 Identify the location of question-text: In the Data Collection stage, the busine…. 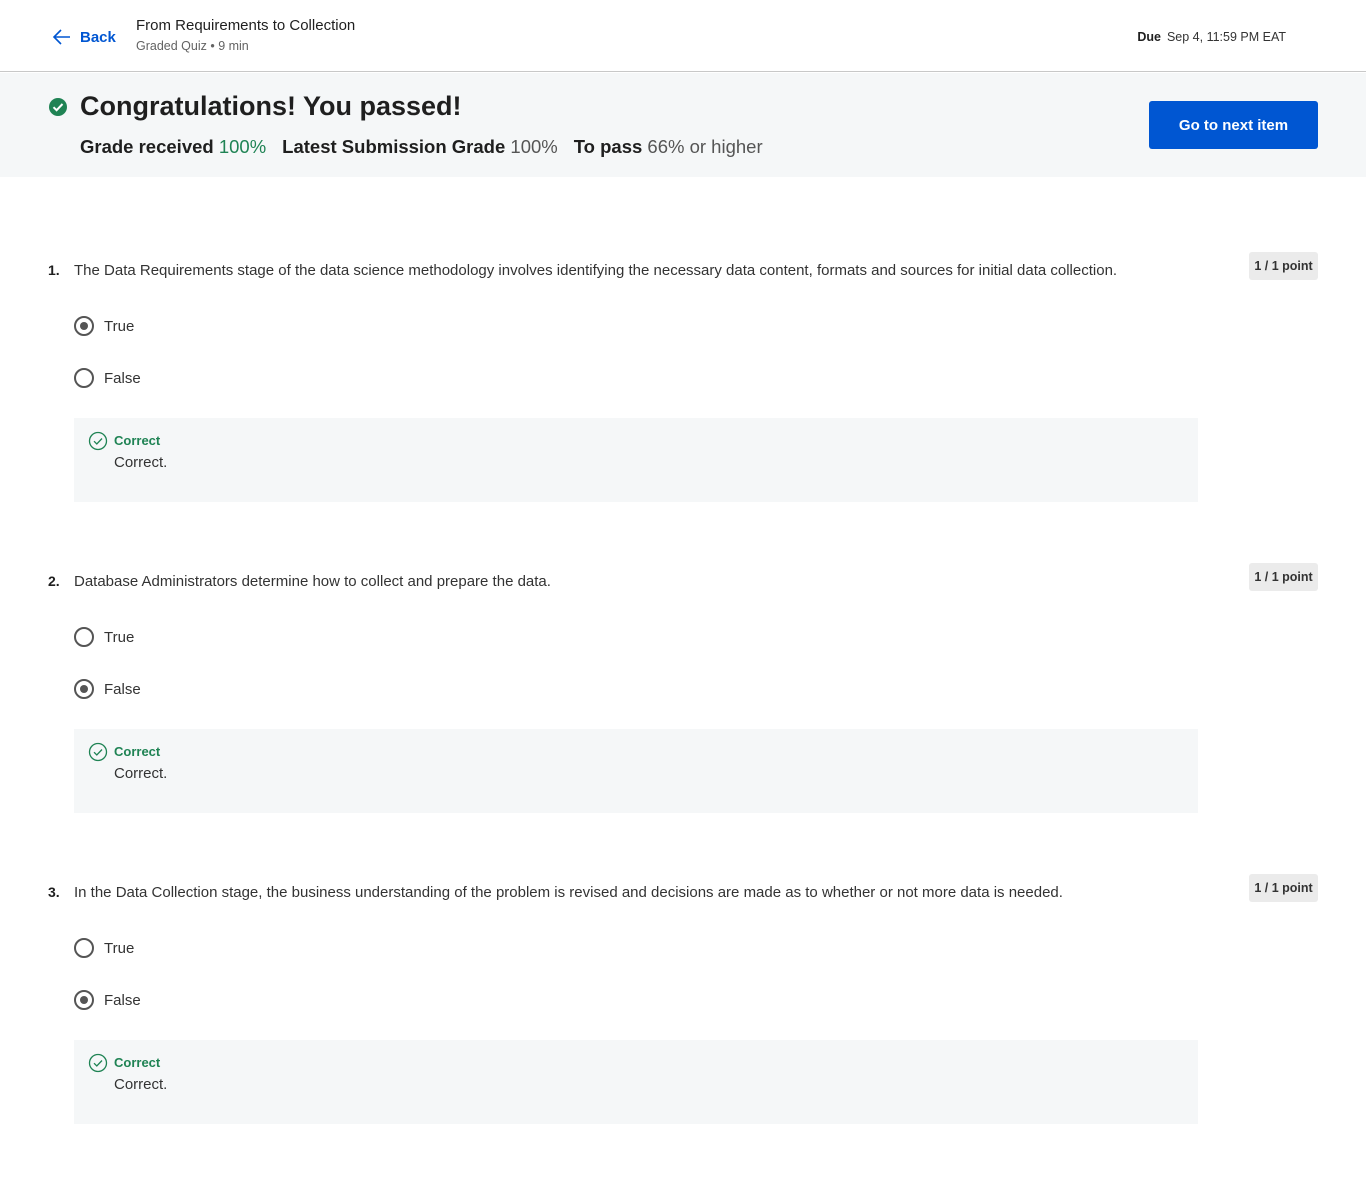
(568, 892).